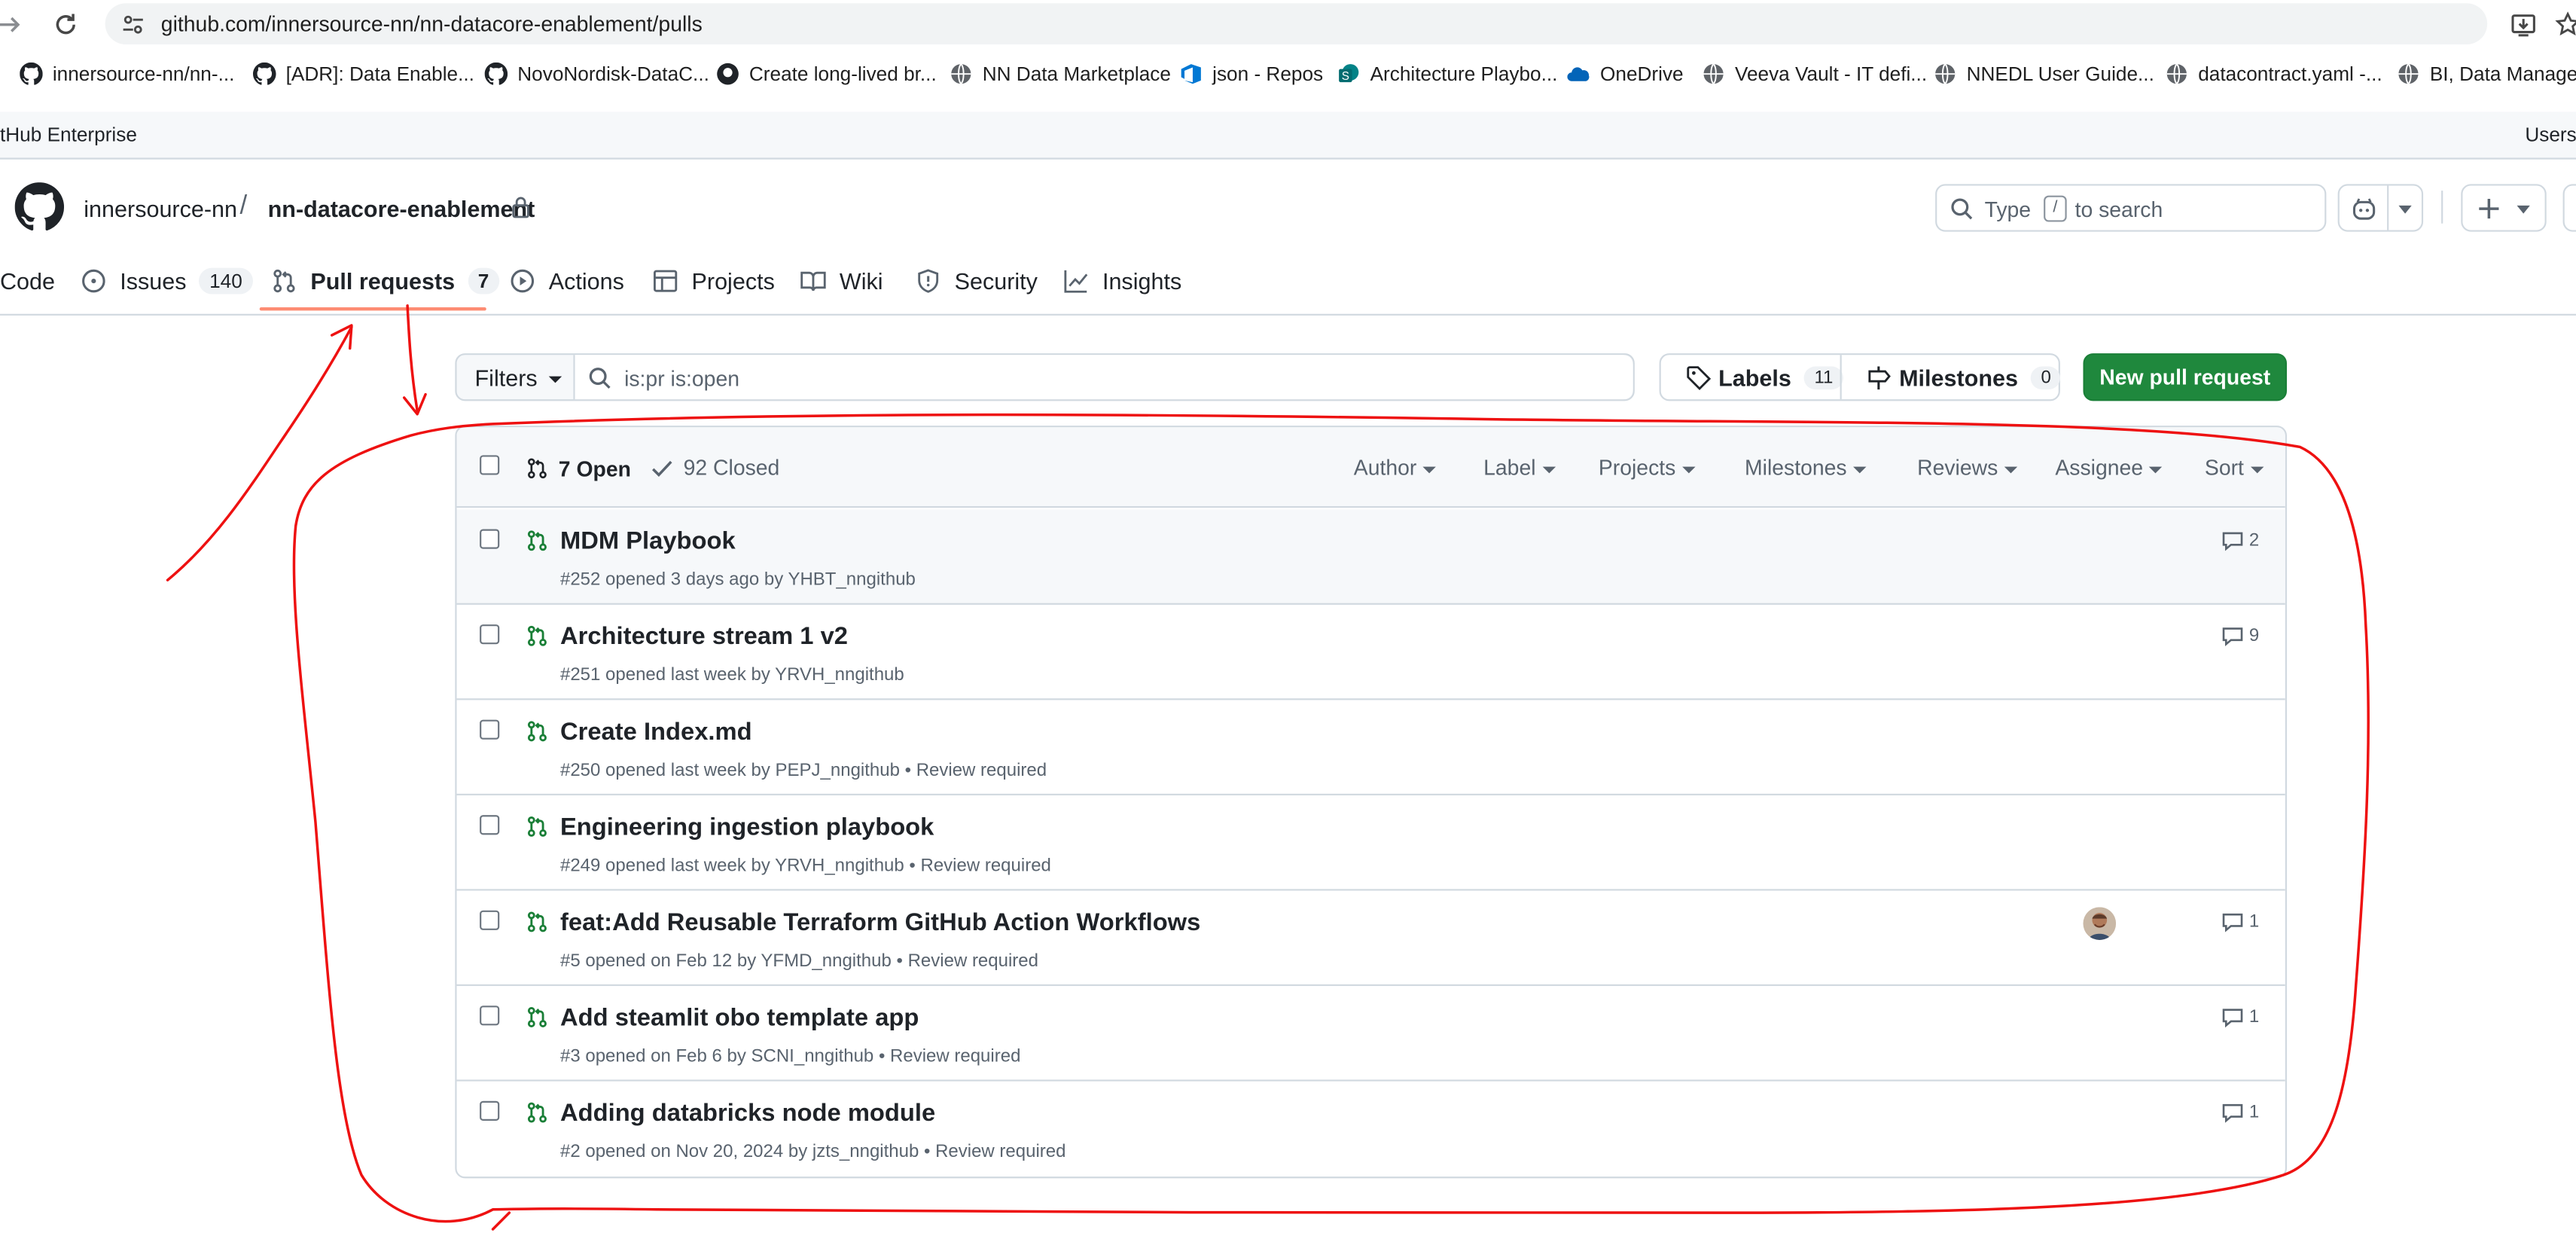 This screenshot has height=1236, width=2576. What do you see at coordinates (13, 24) in the screenshot?
I see `forward-arrow-icon` at bounding box center [13, 24].